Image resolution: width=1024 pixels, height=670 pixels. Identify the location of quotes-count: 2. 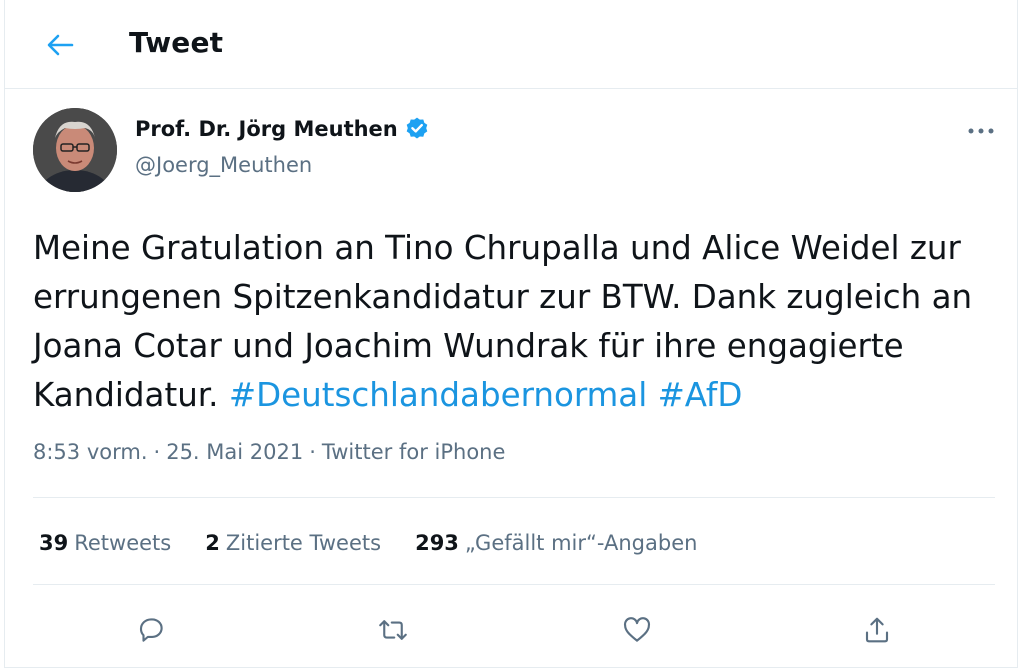
(212, 543).